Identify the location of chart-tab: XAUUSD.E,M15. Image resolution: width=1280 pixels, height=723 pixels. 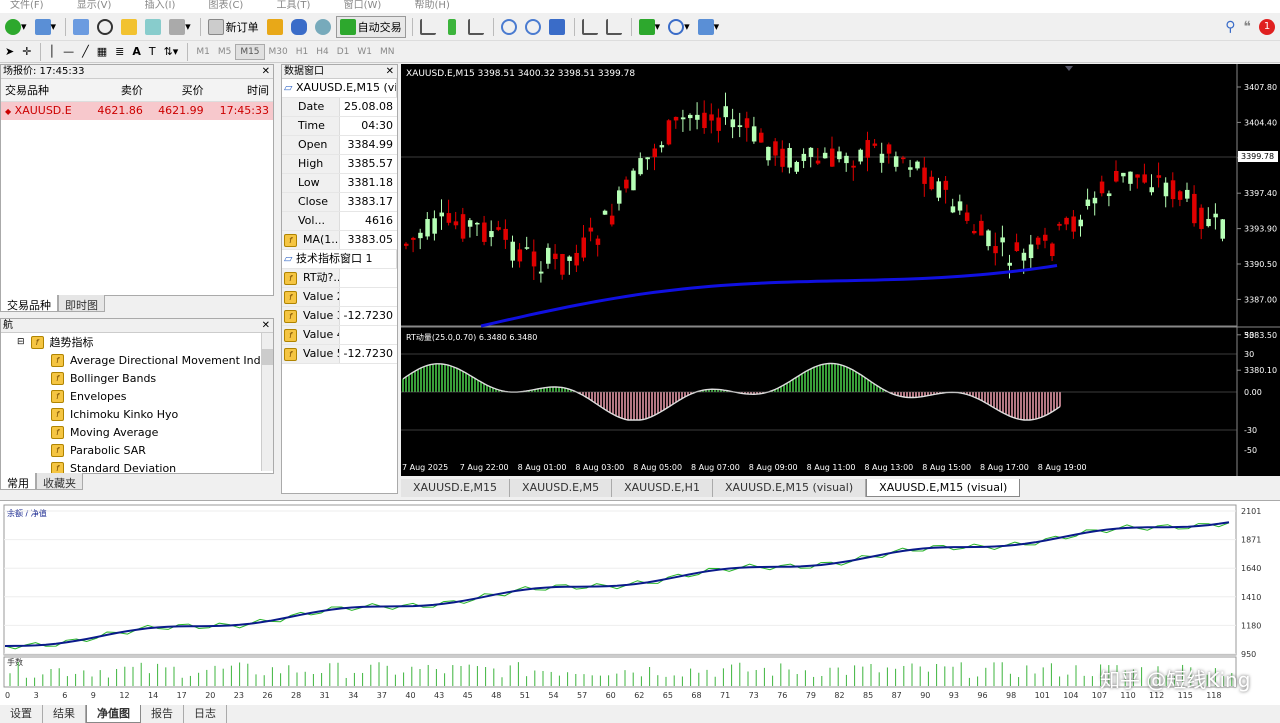
(456, 488).